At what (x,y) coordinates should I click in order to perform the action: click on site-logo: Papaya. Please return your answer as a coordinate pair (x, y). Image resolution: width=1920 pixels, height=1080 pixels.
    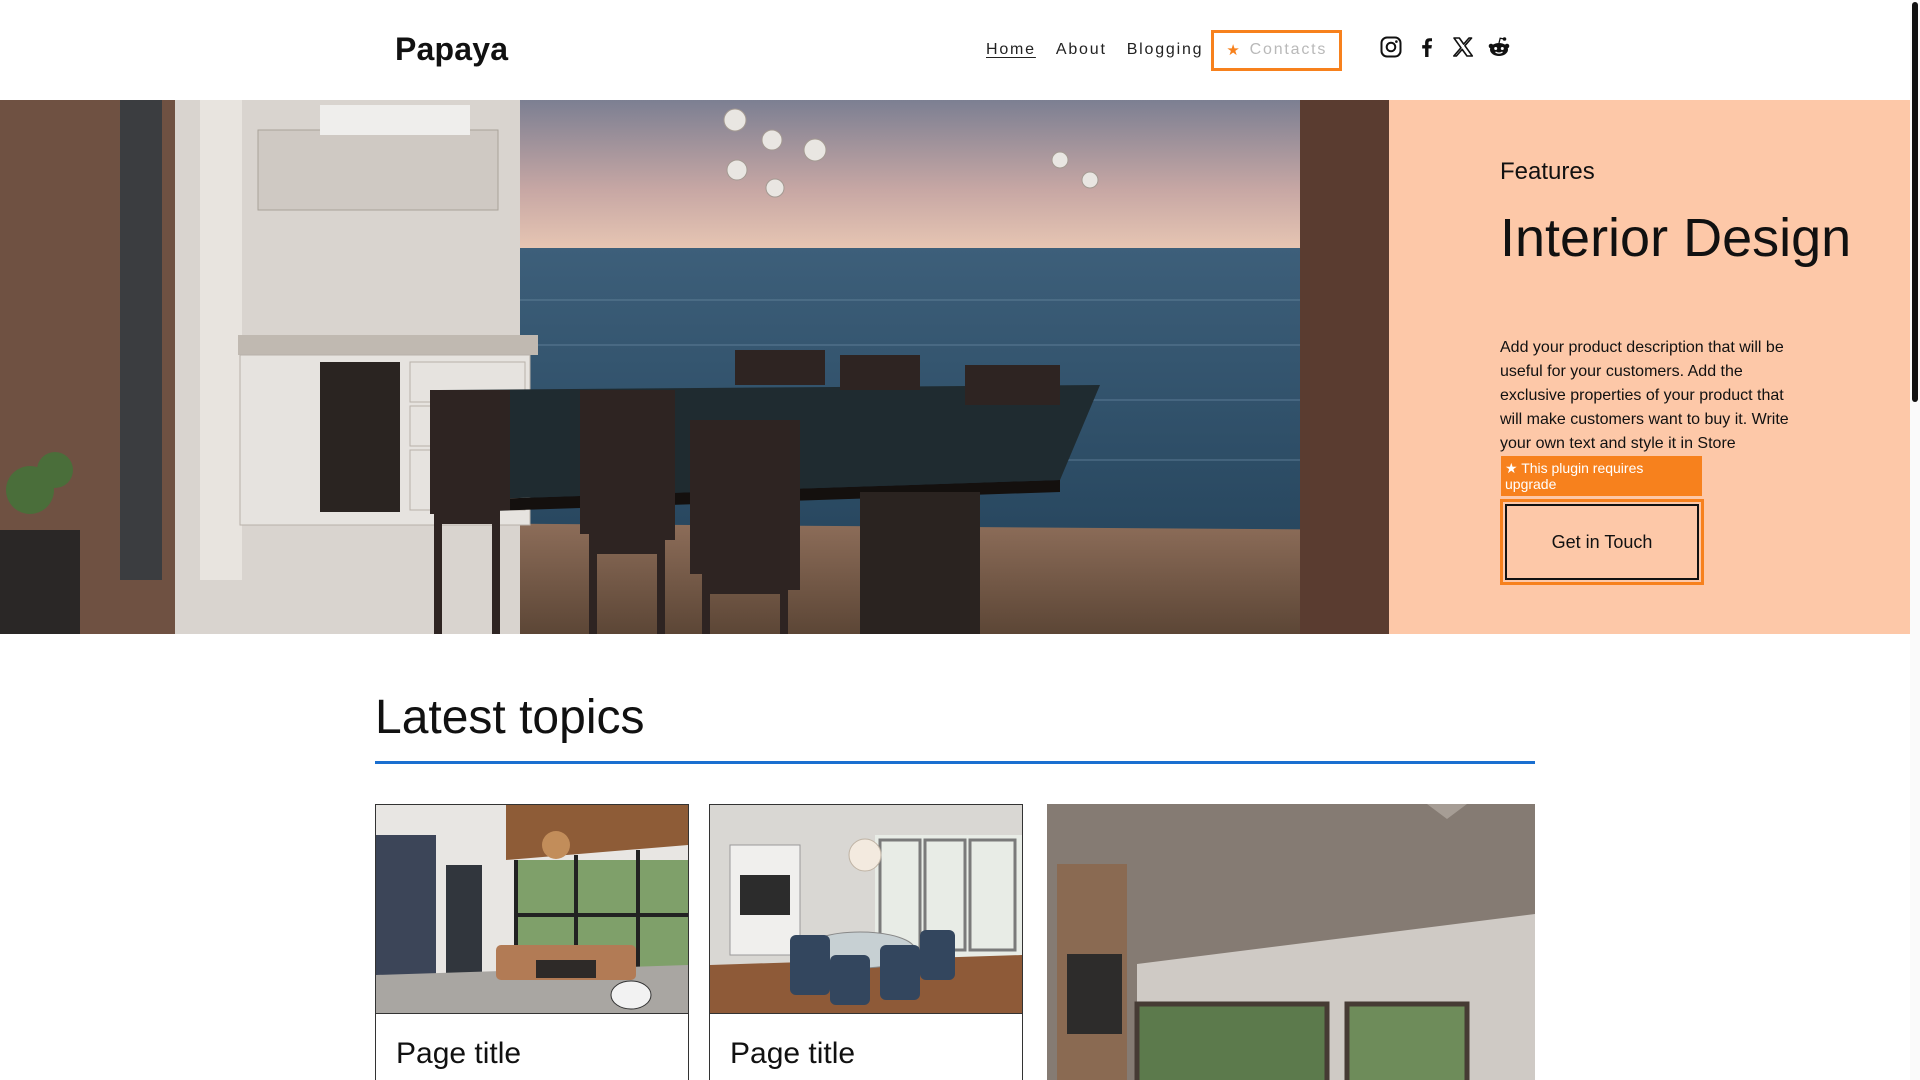
    Looking at the image, I should click on (451, 49).